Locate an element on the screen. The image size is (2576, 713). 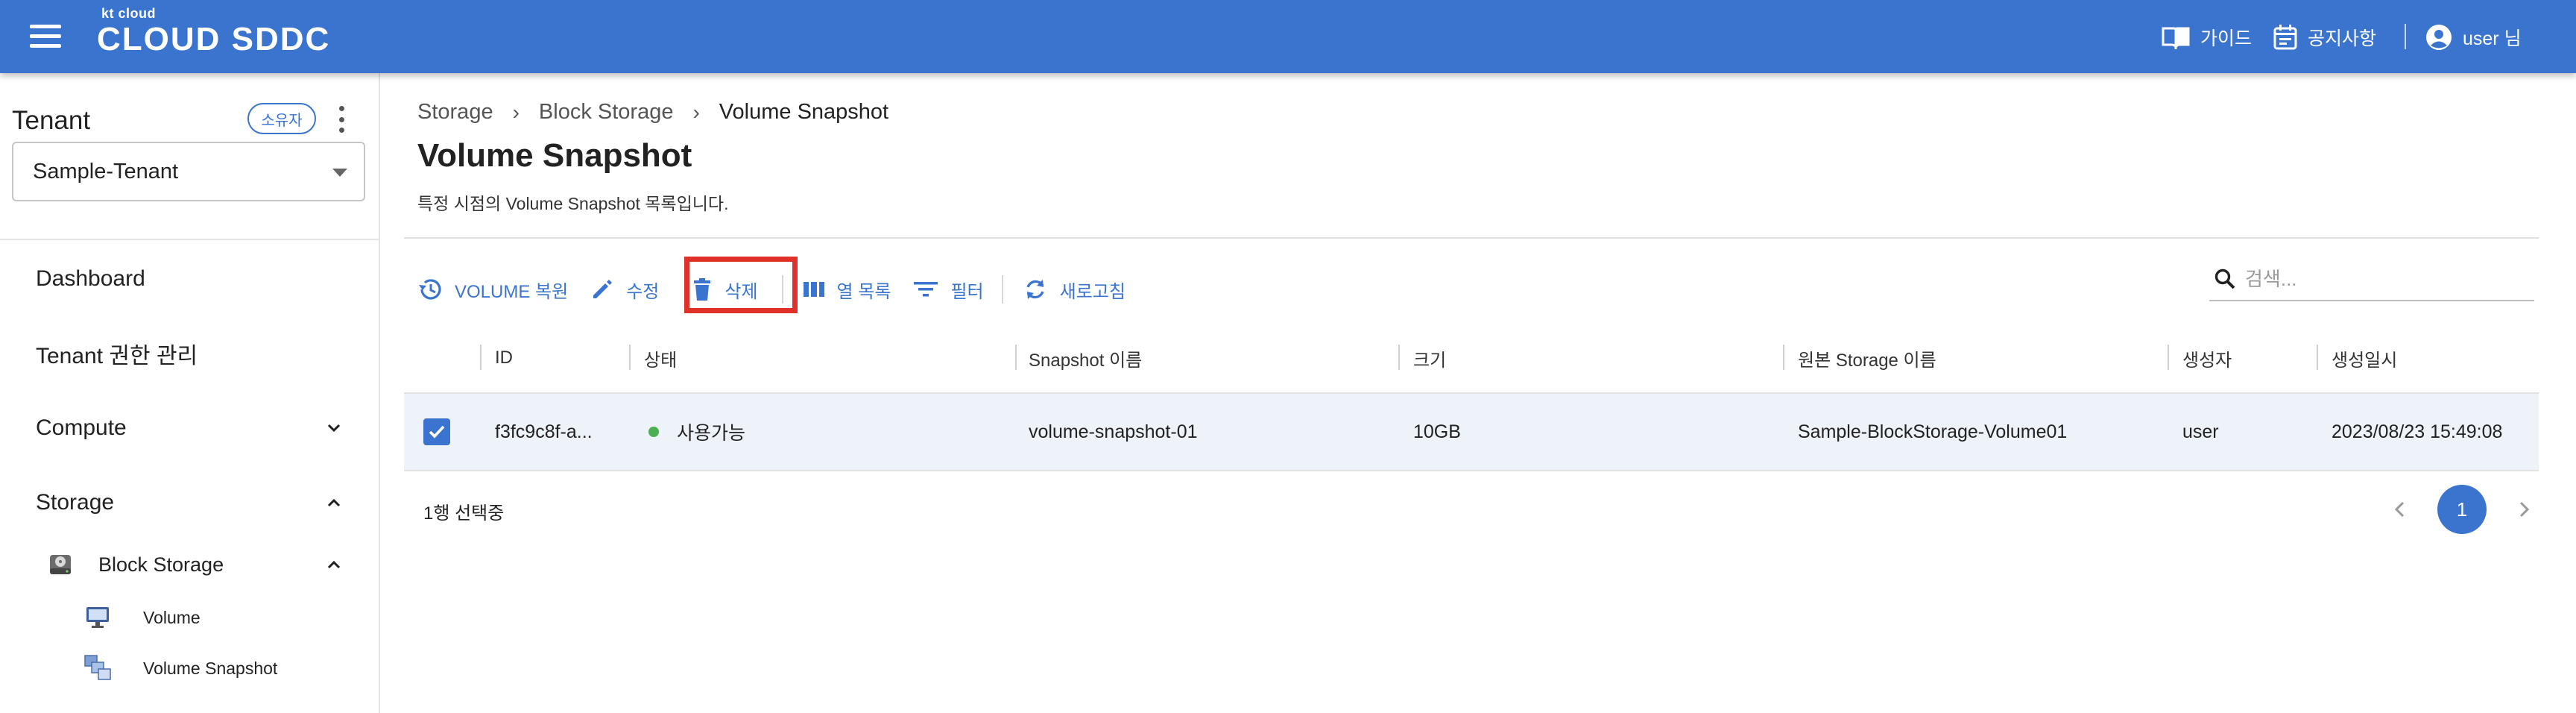
view-column-icon is located at coordinates (813, 289).